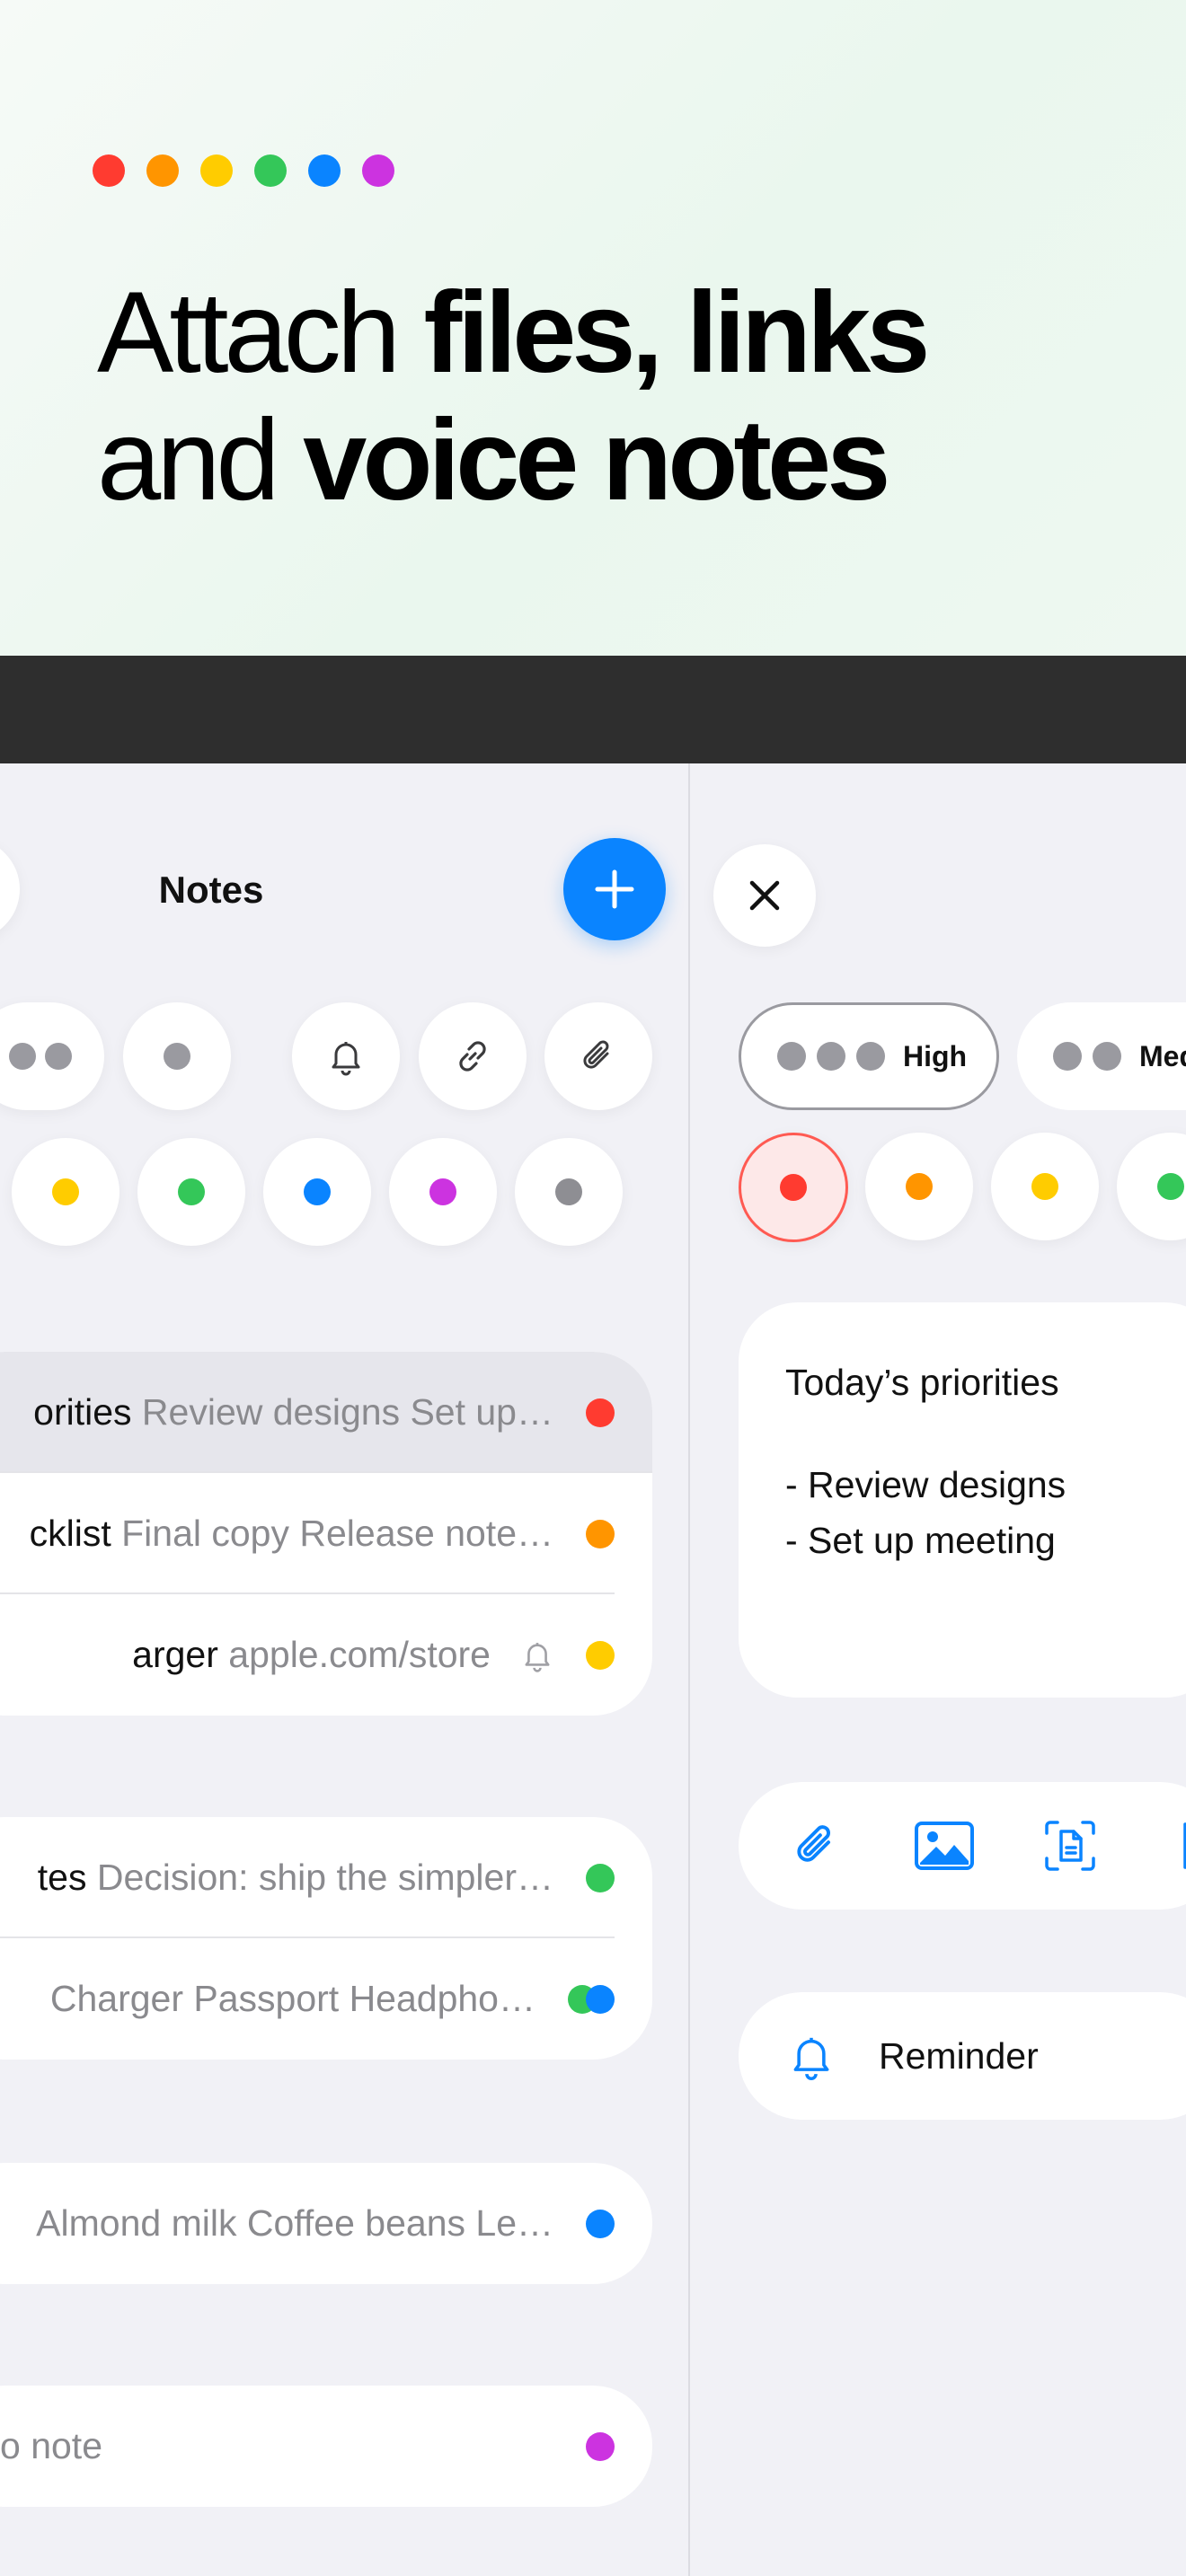  What do you see at coordinates (1162, 1055) in the screenshot?
I see `priority-label: Med` at bounding box center [1162, 1055].